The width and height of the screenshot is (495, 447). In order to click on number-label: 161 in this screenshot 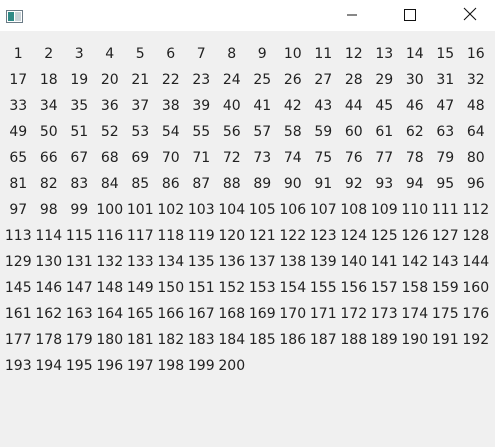, I will do `click(18, 314)`.